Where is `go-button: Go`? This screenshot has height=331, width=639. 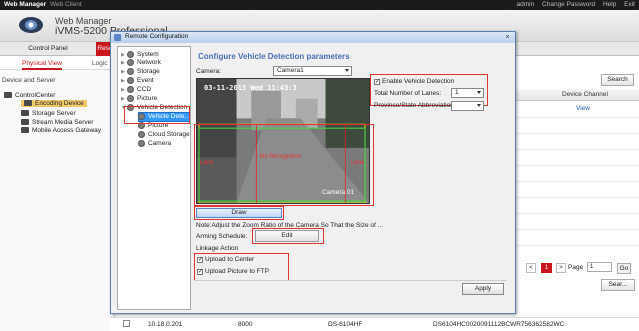
go-button: Go is located at coordinates (624, 268).